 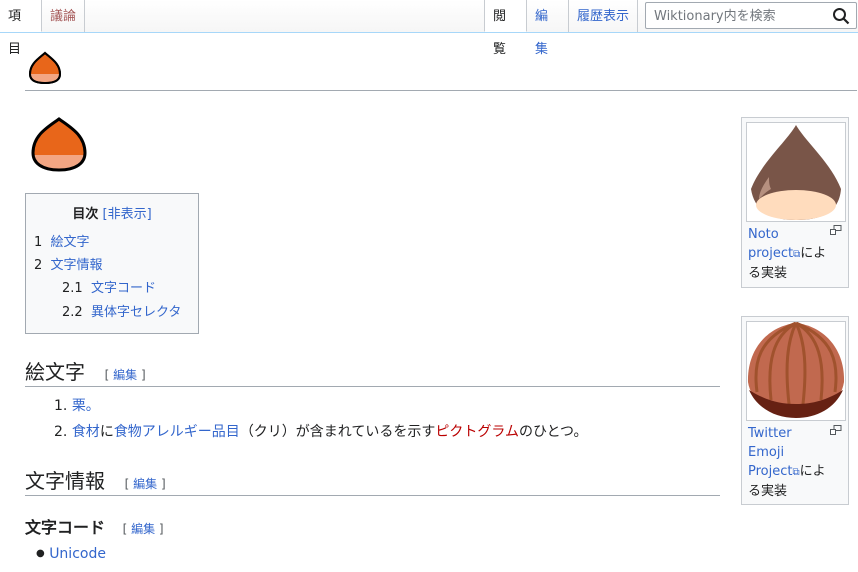 What do you see at coordinates (321, 432) in the screenshot?
I see `list-item: 2. 食材に食物アレルギー品目（クリ）が含まれているを示すピクトグラムのひとつ。` at bounding box center [321, 432].